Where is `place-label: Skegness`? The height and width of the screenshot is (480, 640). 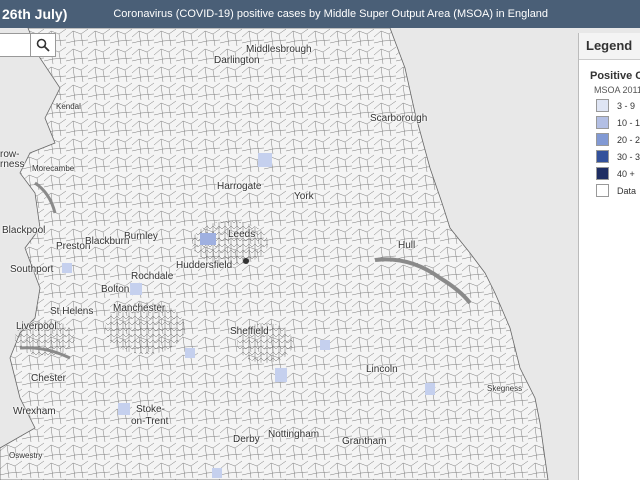
place-label: Skegness is located at coordinates (505, 388).